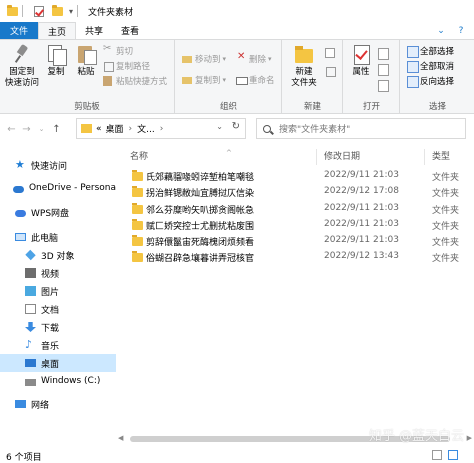 The width and height of the screenshot is (474, 463). What do you see at coordinates (312, 107) in the screenshot?
I see `new-group-label: 新建` at bounding box center [312, 107].